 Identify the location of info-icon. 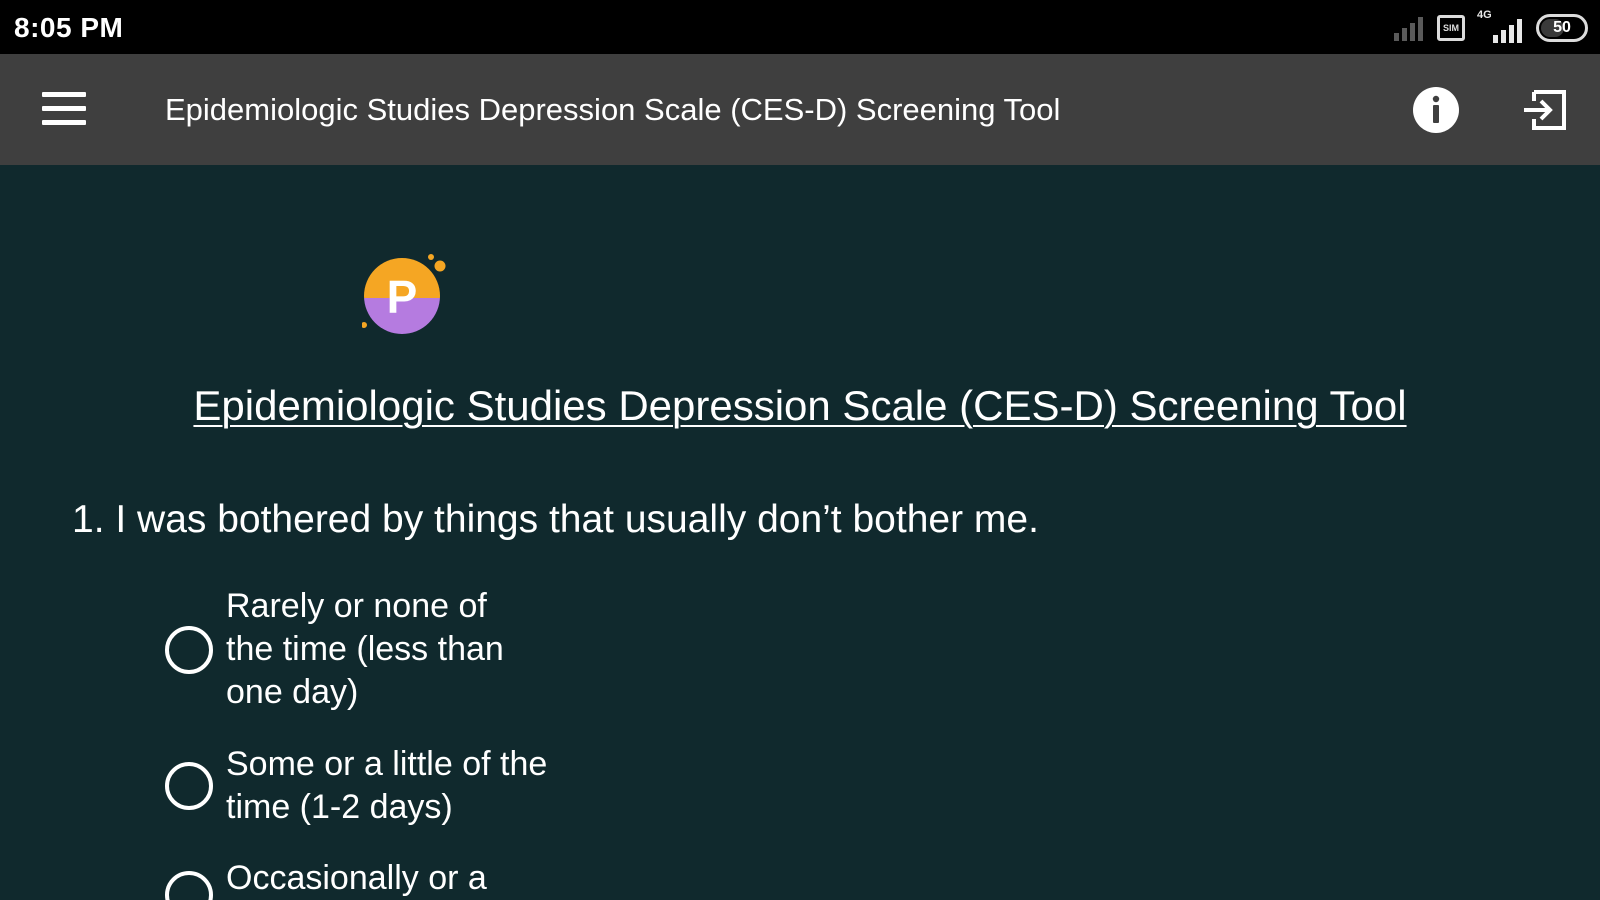
(1436, 110).